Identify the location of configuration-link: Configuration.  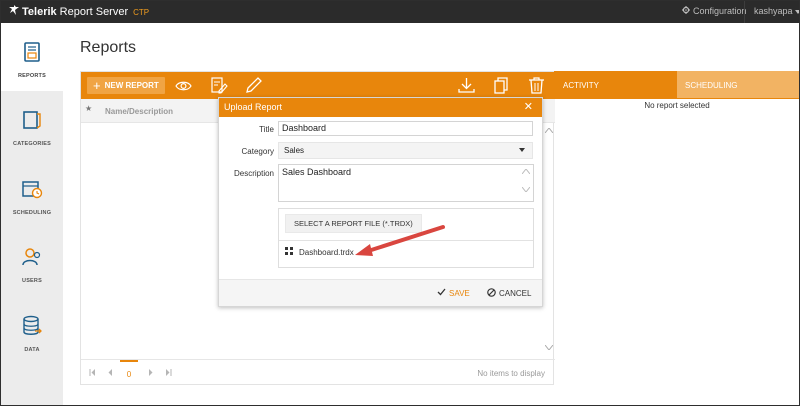
(714, 11).